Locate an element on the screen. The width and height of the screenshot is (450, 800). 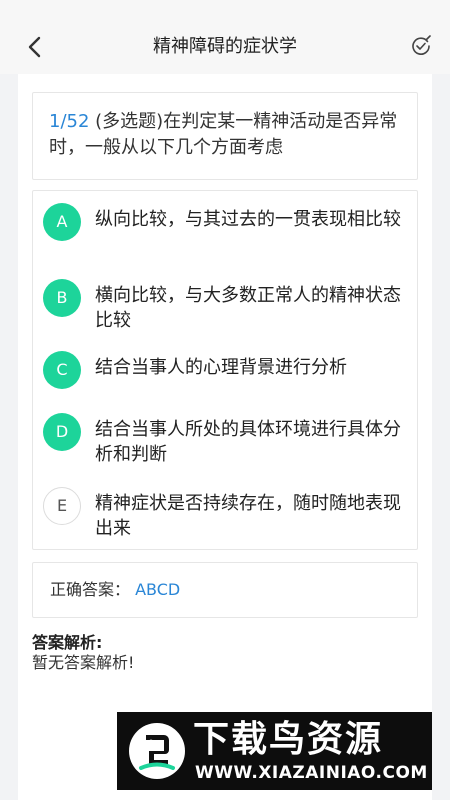
option-text-b: 横向比较，与大多数正常人的精神状态比较 is located at coordinates (248, 308).